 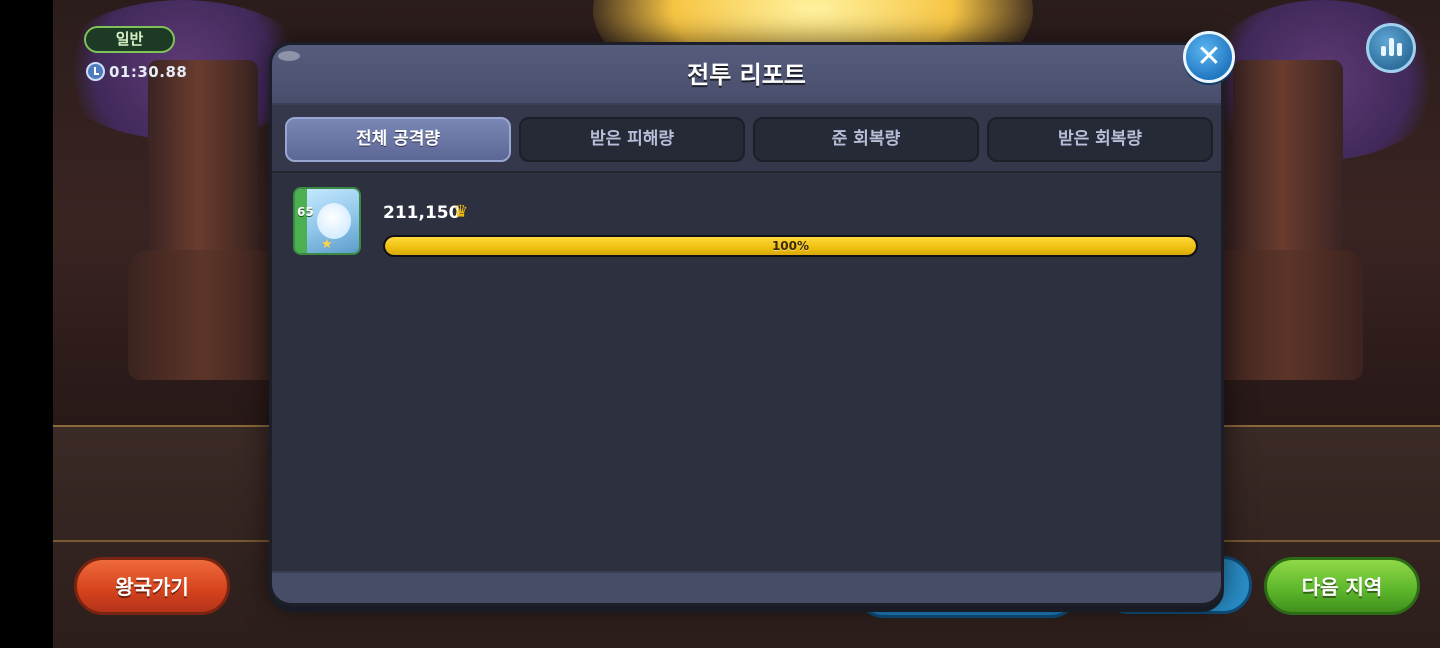 I want to click on stats-button, so click(x=1391, y=48).